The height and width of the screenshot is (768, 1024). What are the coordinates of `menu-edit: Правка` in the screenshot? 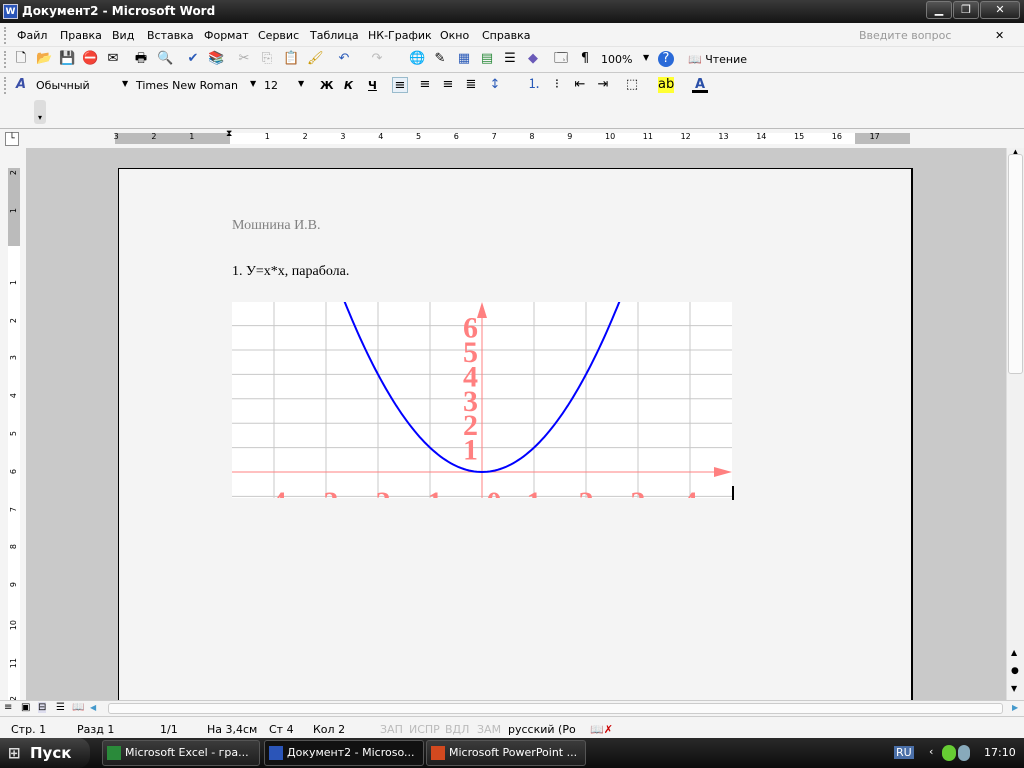 It's located at (81, 35).